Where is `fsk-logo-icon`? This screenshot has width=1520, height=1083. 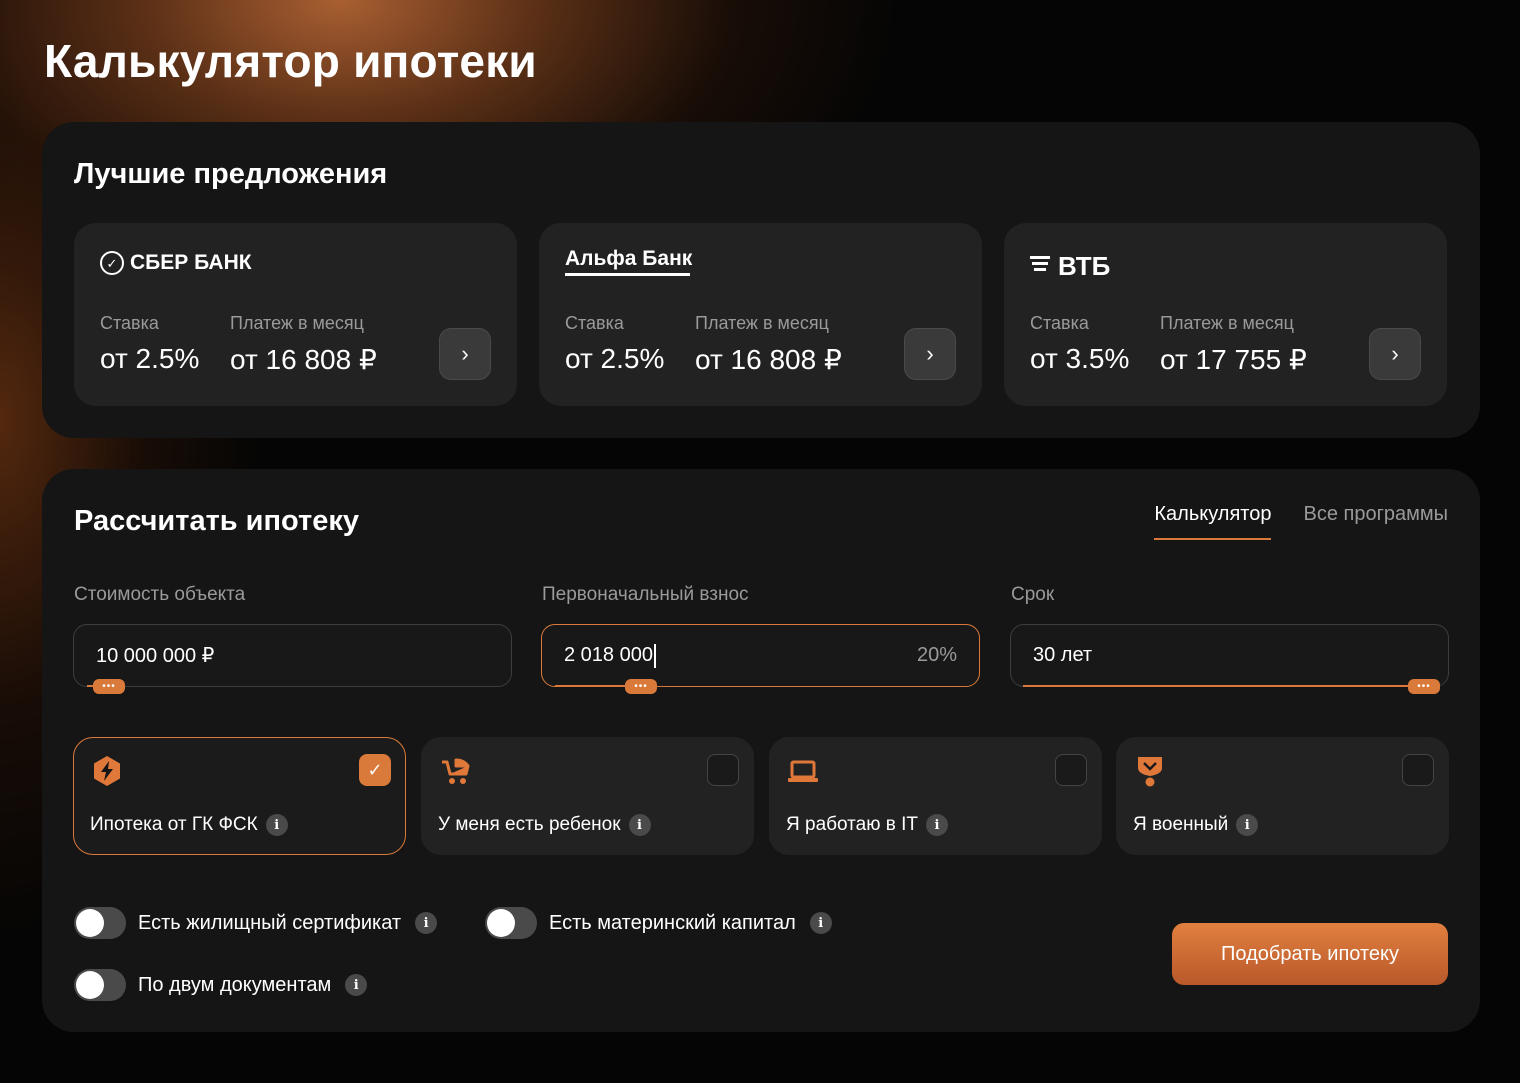 fsk-logo-icon is located at coordinates (107, 771).